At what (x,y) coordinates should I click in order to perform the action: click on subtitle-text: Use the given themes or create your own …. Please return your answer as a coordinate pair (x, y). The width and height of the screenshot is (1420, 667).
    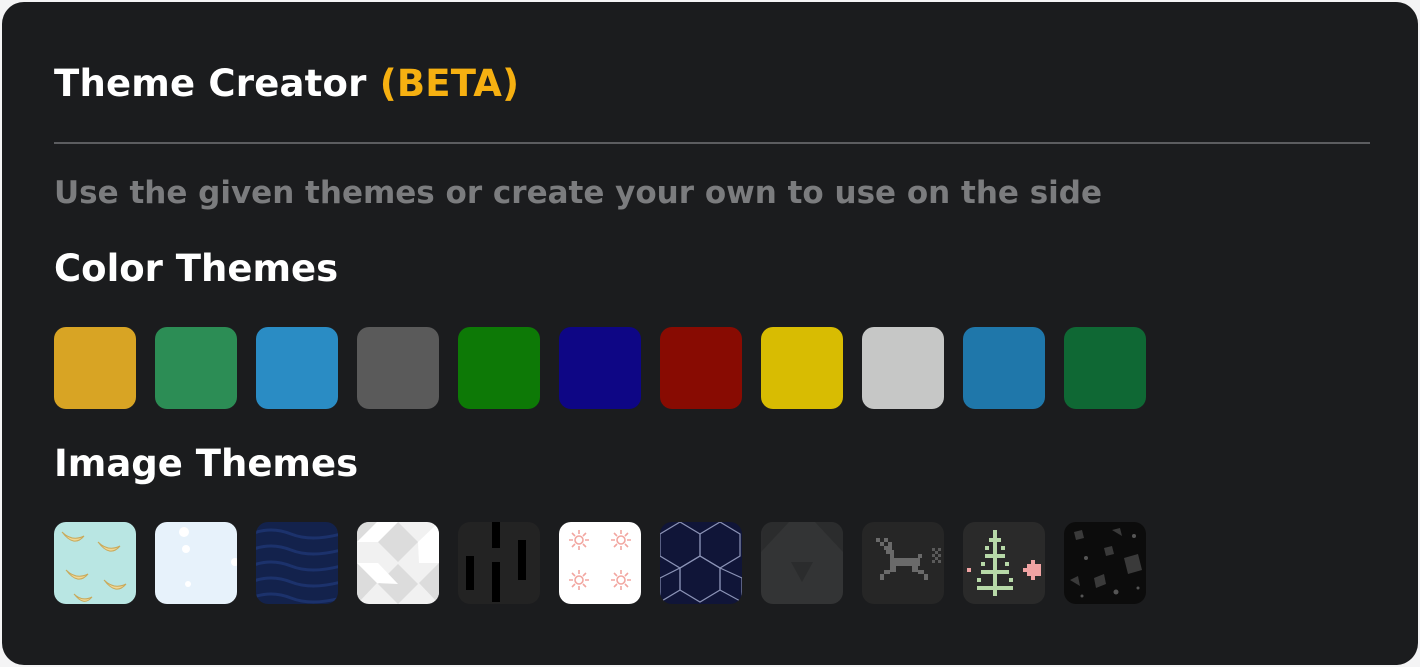
    Looking at the image, I should click on (578, 193).